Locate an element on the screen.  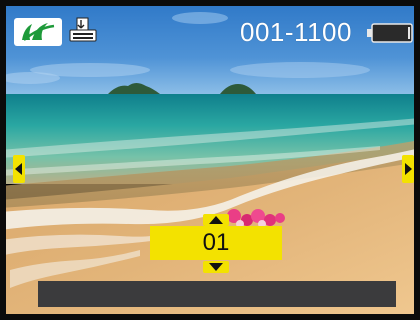
frame-left is located at coordinates (3, 160).